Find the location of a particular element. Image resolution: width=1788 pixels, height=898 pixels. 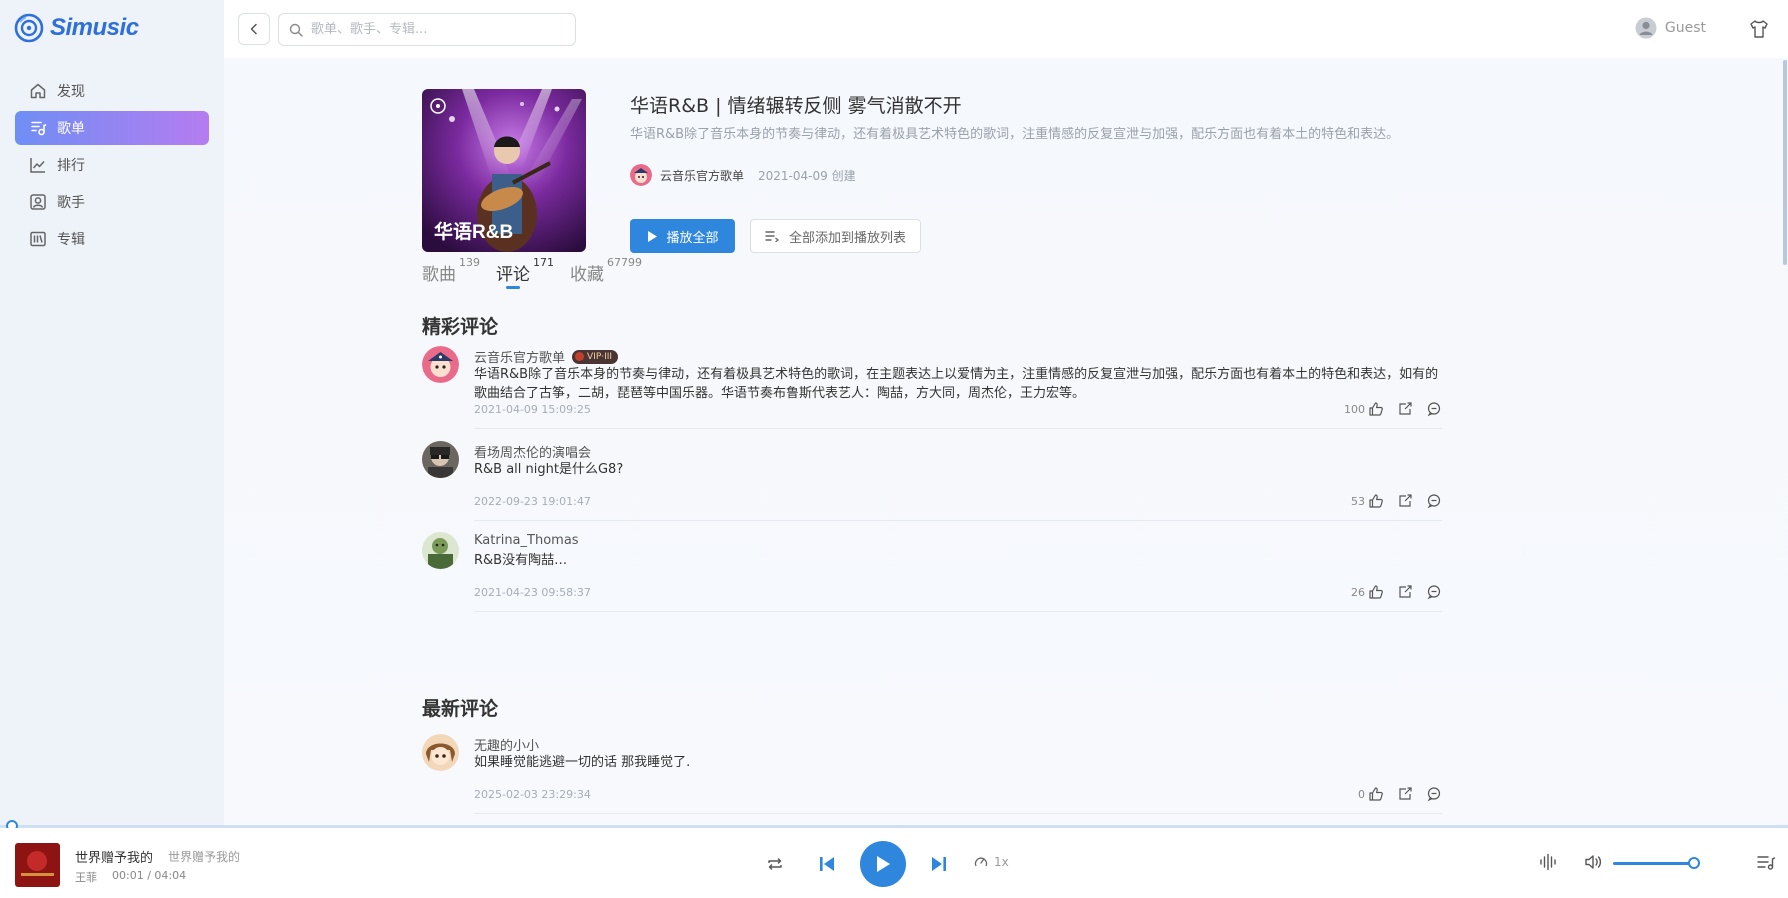

like-count: 53 is located at coordinates (1358, 501).